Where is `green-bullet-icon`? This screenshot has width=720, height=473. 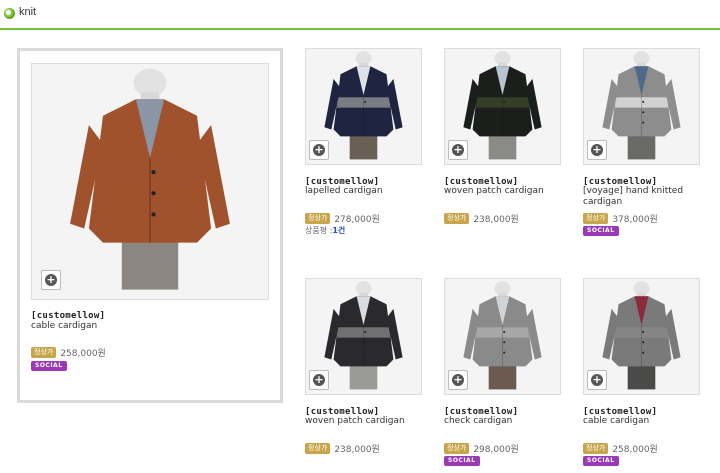 green-bullet-icon is located at coordinates (9, 13).